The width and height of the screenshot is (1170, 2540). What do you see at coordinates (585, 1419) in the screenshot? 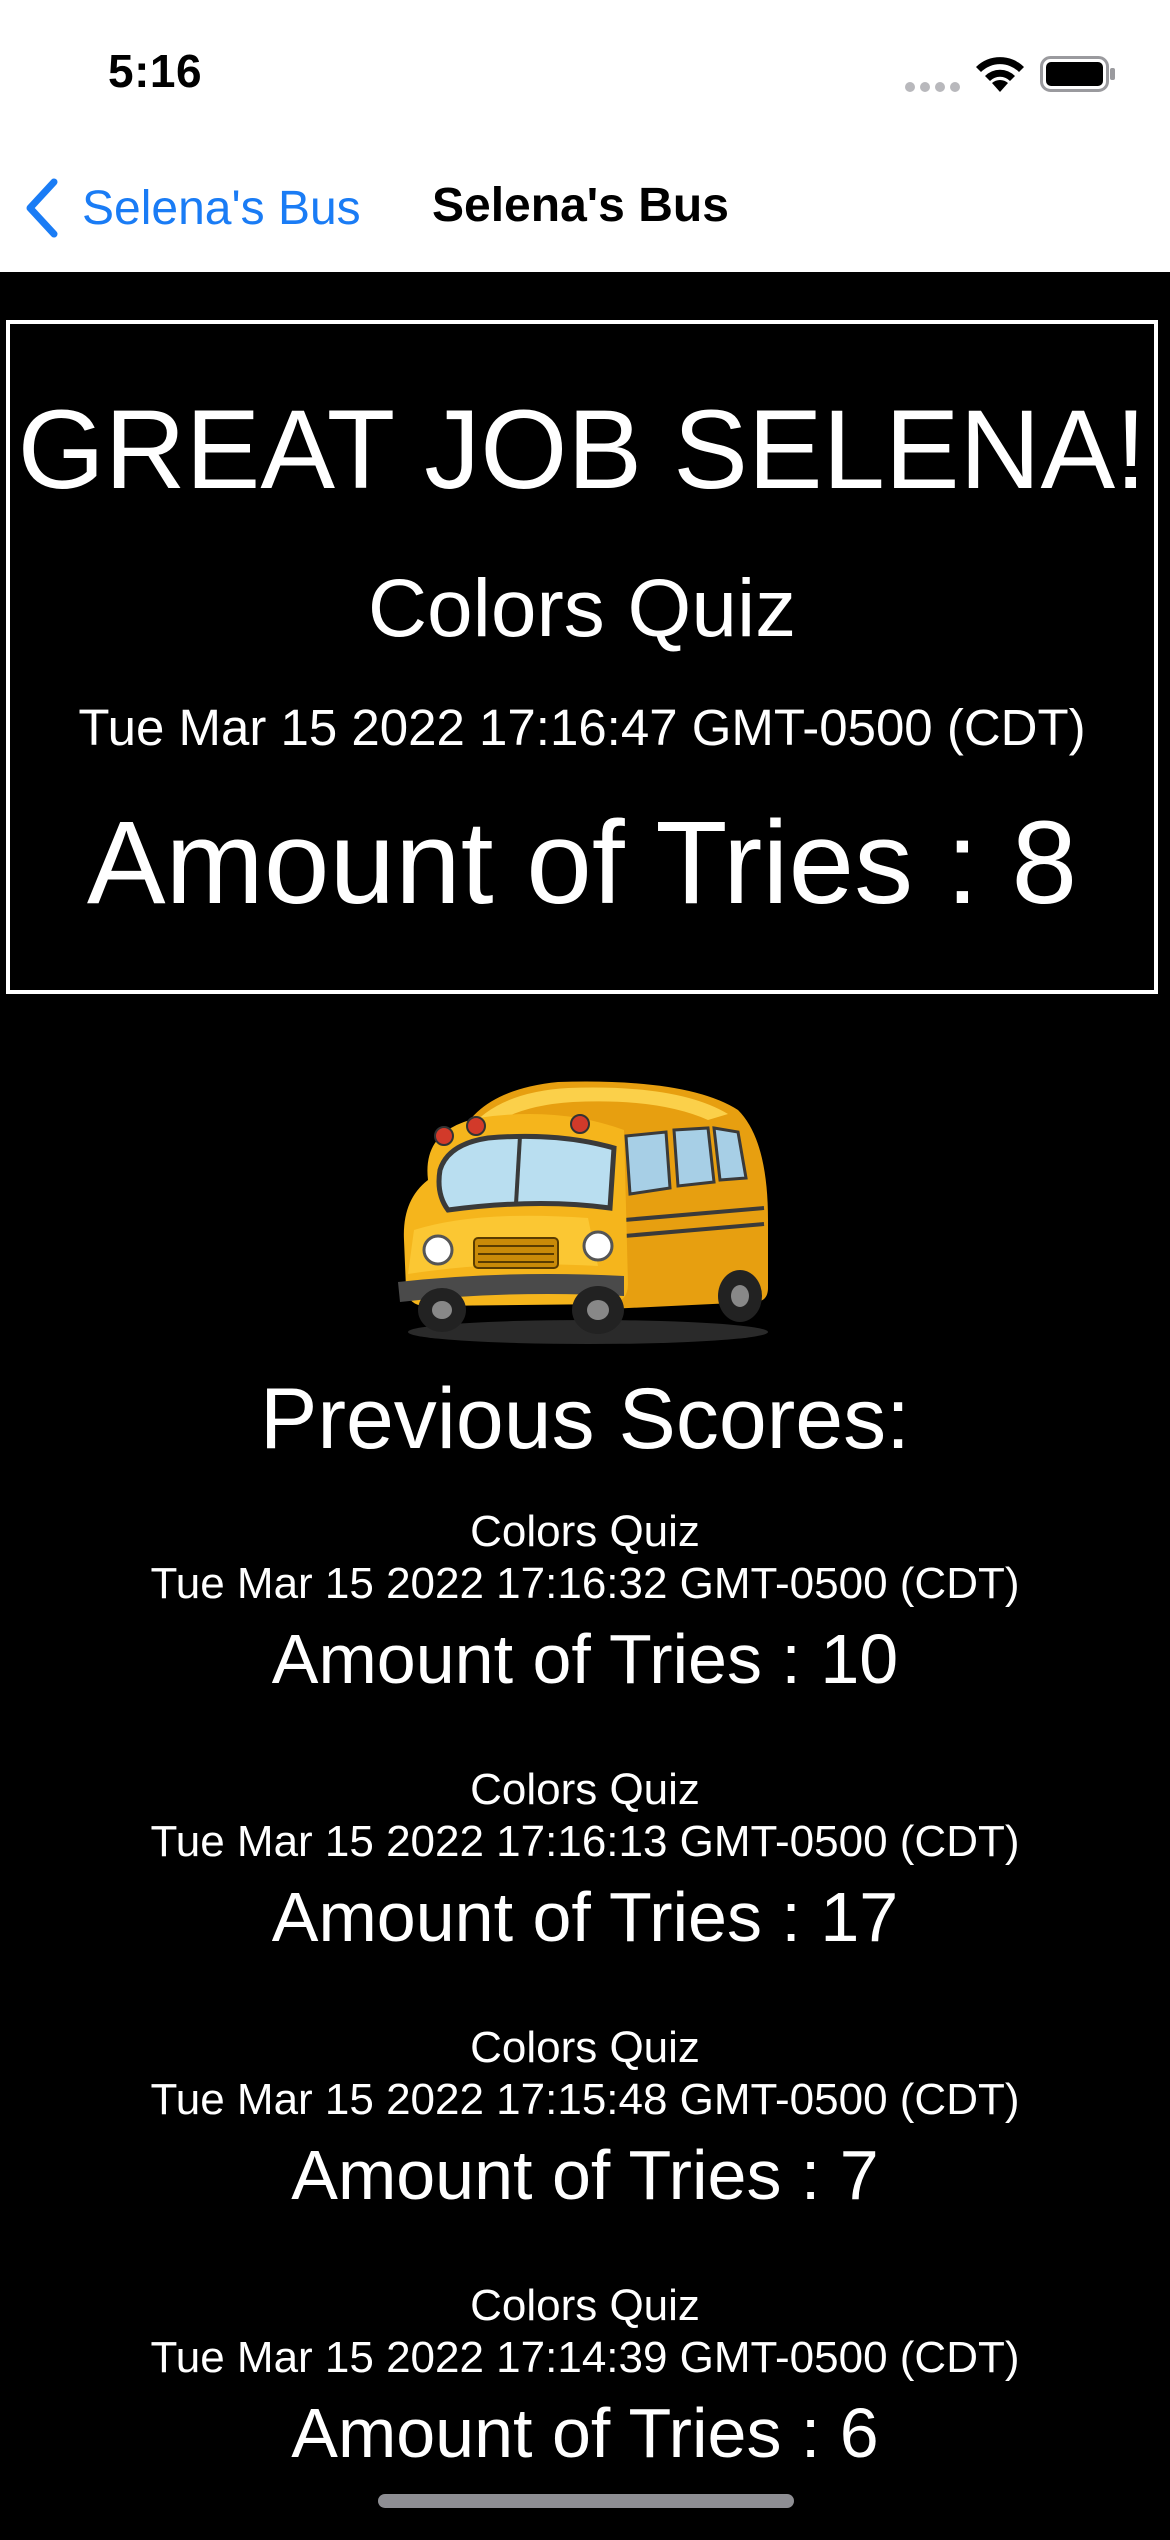
I see `previous-scores-heading: Previous Scores:` at bounding box center [585, 1419].